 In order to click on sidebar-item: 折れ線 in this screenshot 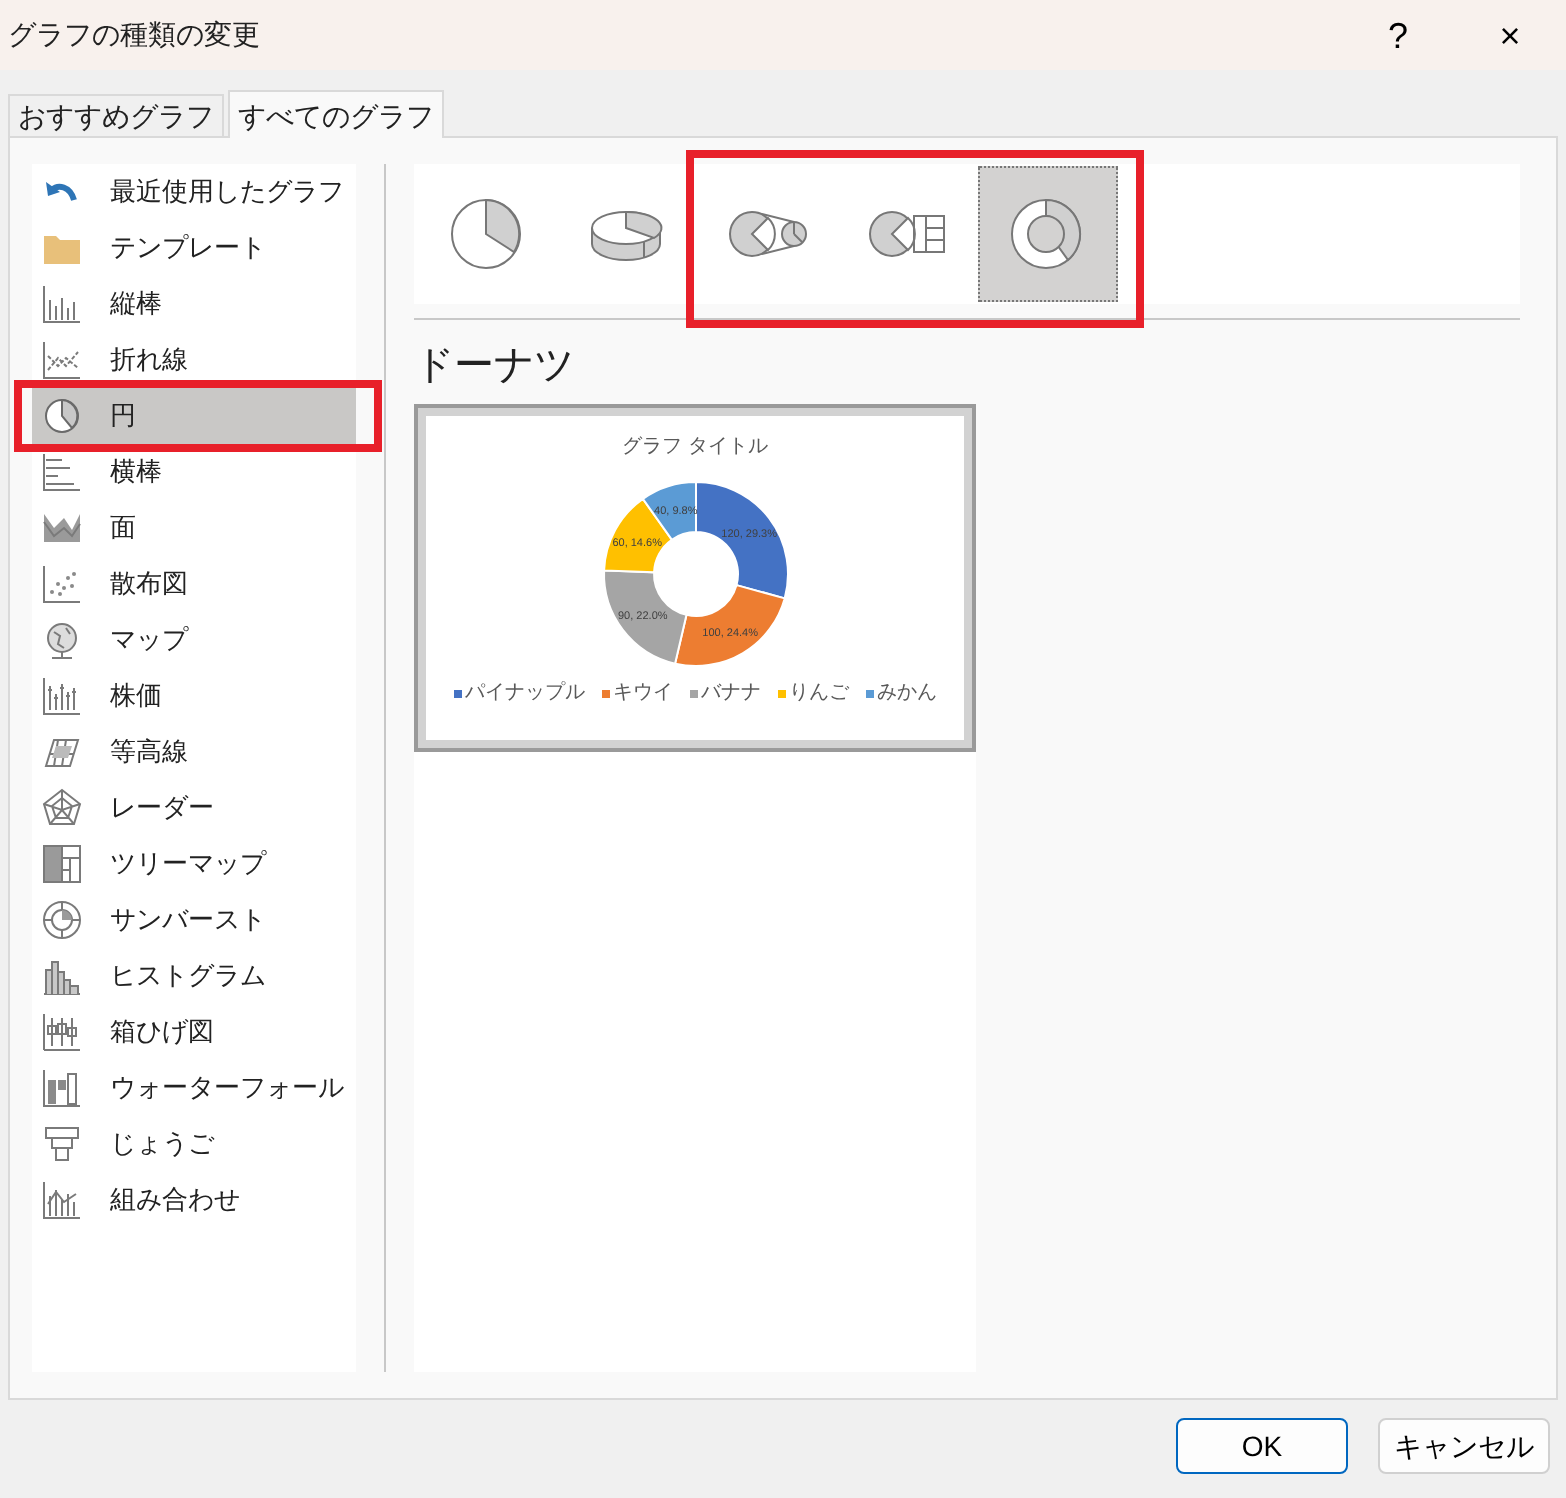, I will do `click(194, 360)`.